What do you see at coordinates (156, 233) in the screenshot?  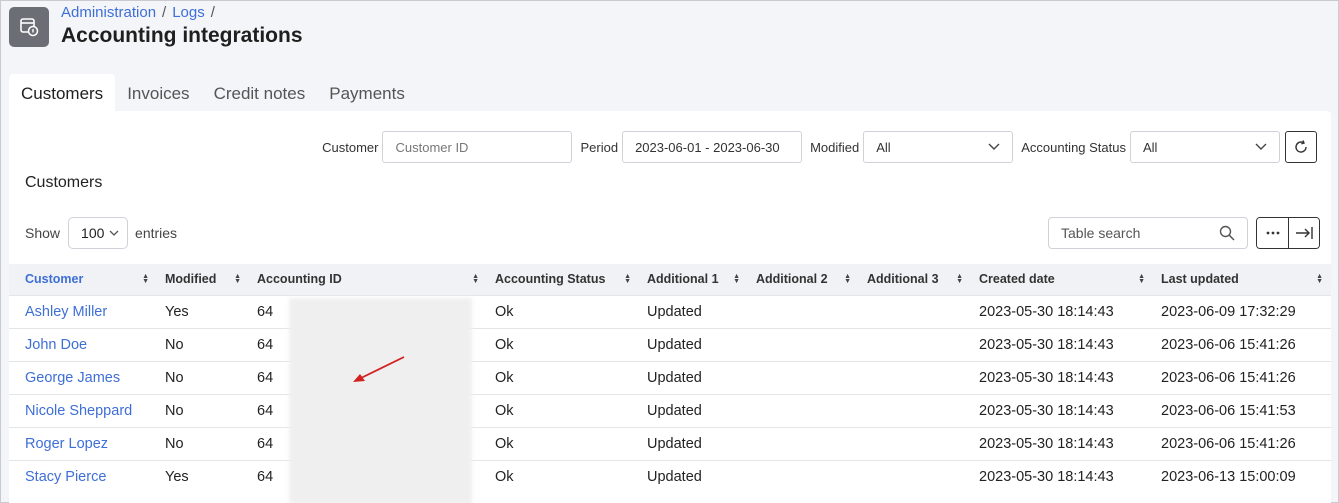 I see `entries-label: entries` at bounding box center [156, 233].